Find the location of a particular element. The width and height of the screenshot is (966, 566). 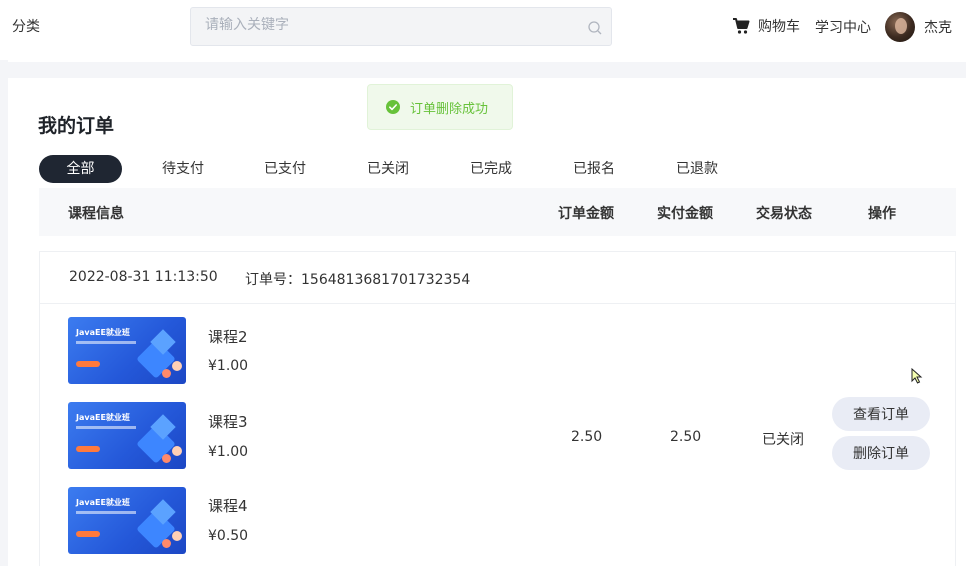

avatar is located at coordinates (900, 27).